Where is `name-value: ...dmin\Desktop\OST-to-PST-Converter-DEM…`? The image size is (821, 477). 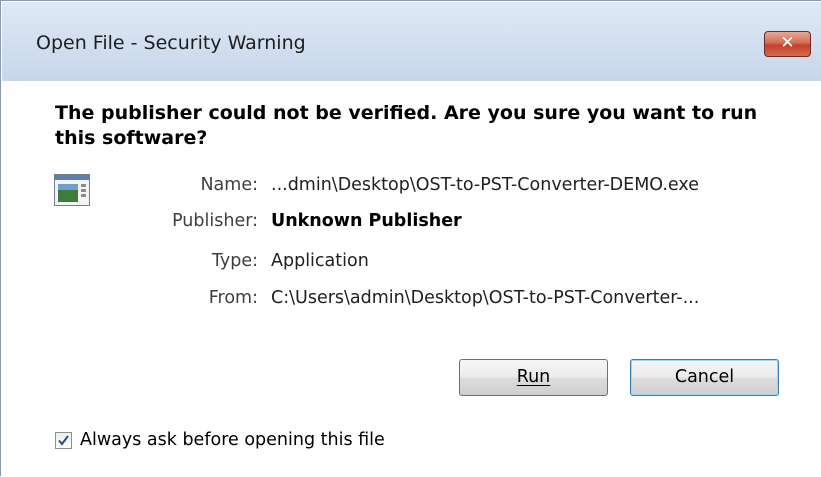 name-value: ...dmin\Desktop\OST-to-PST-Converter-DEM… is located at coordinates (485, 185).